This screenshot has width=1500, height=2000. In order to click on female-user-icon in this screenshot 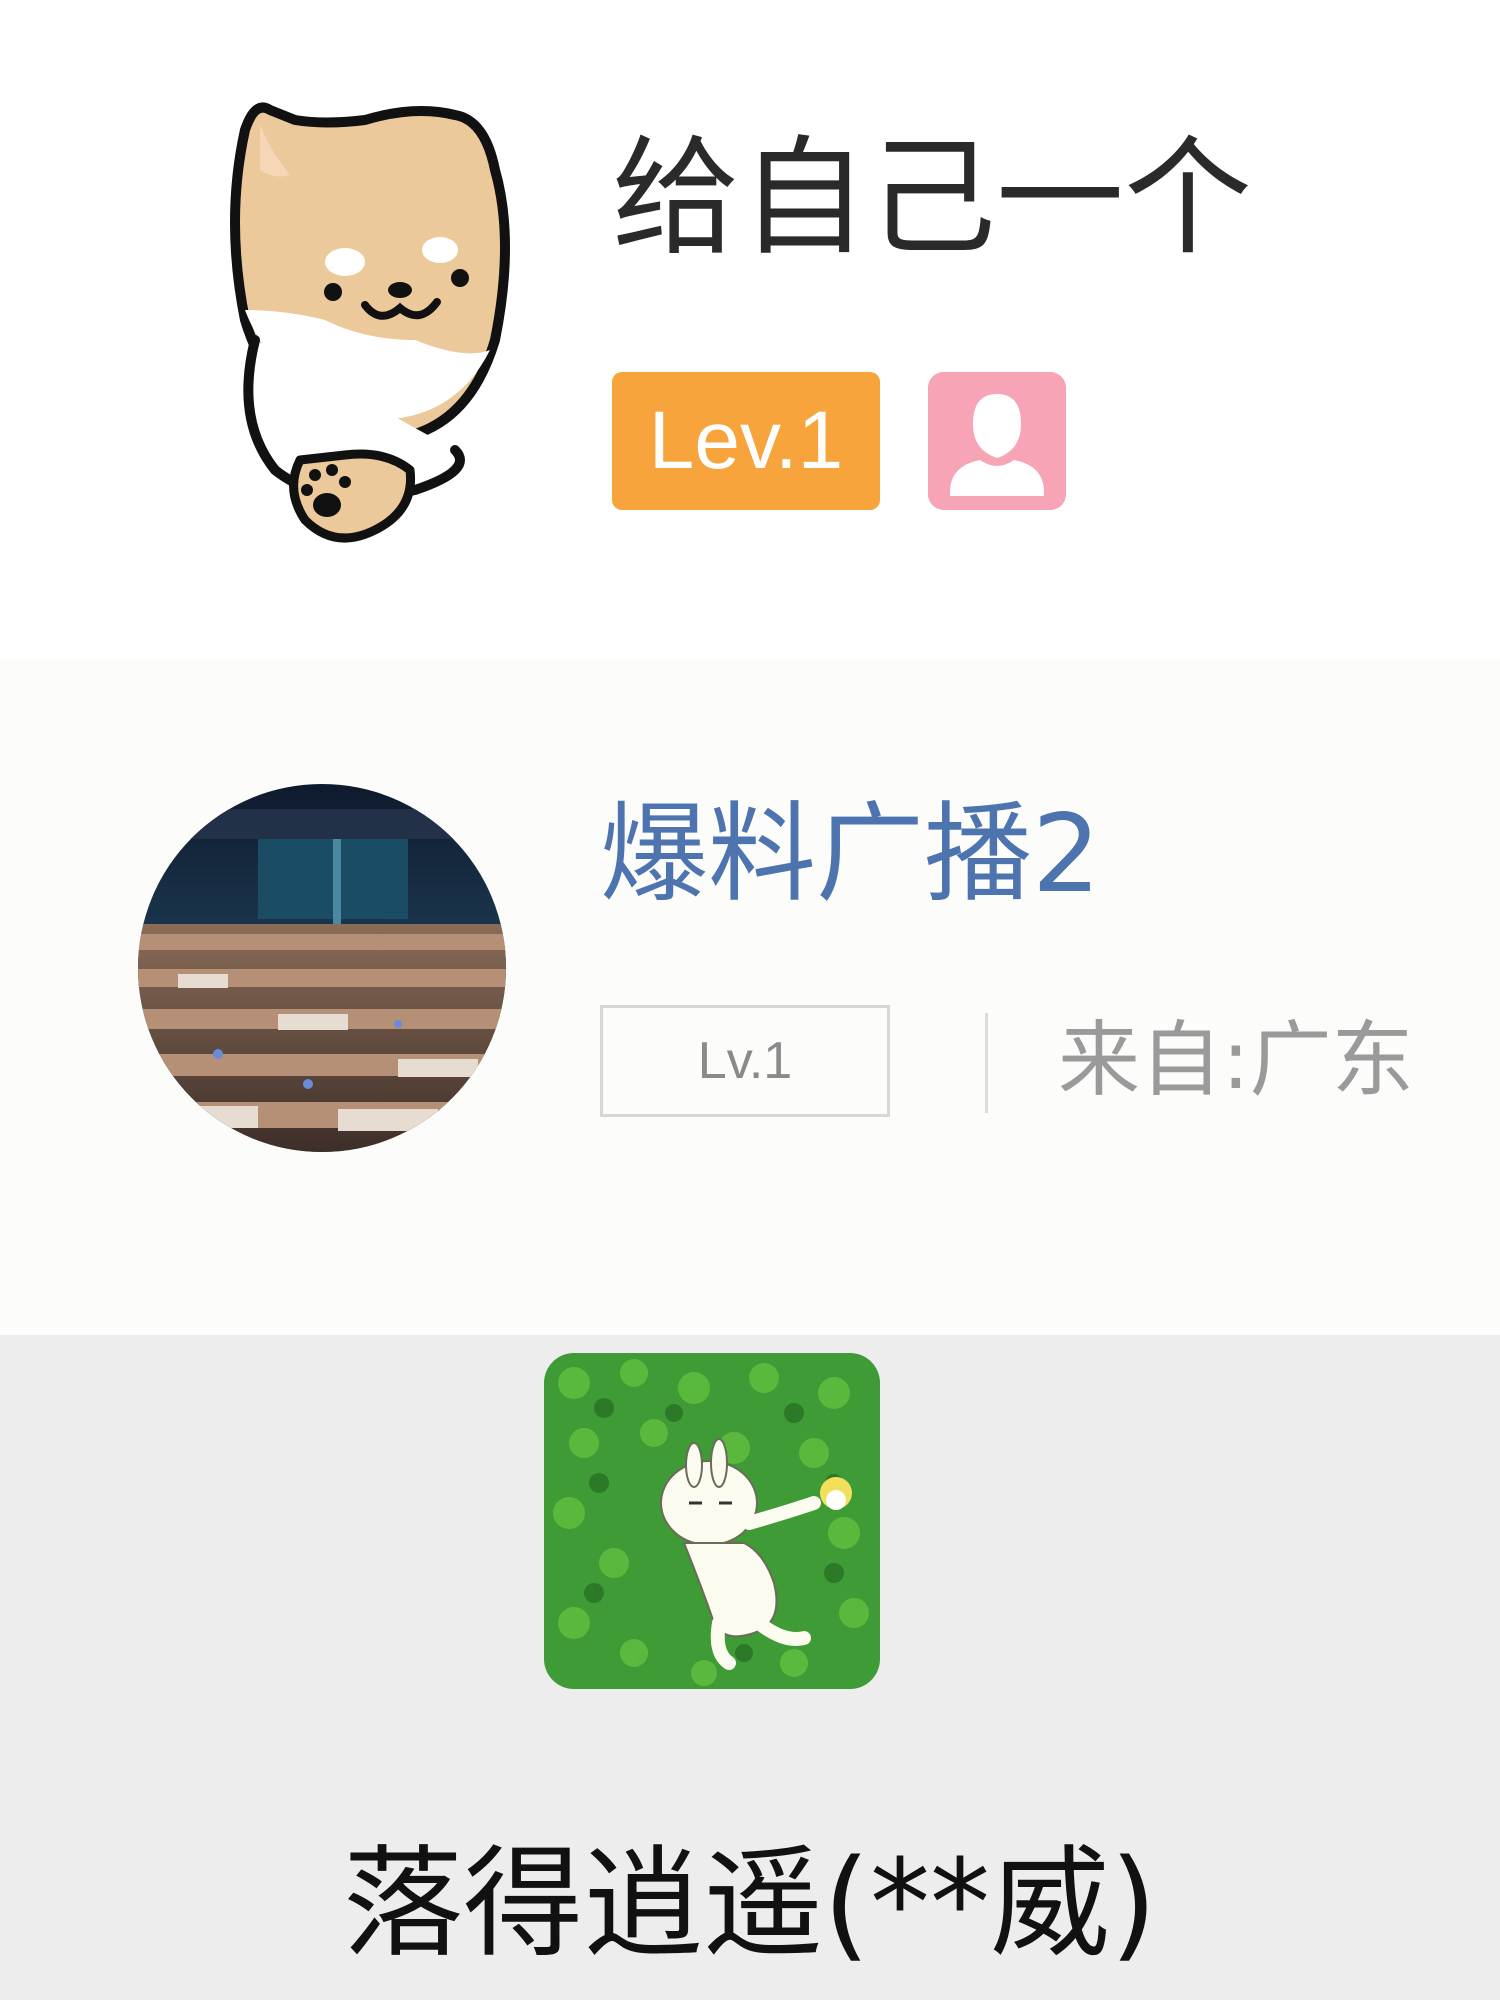, I will do `click(997, 441)`.